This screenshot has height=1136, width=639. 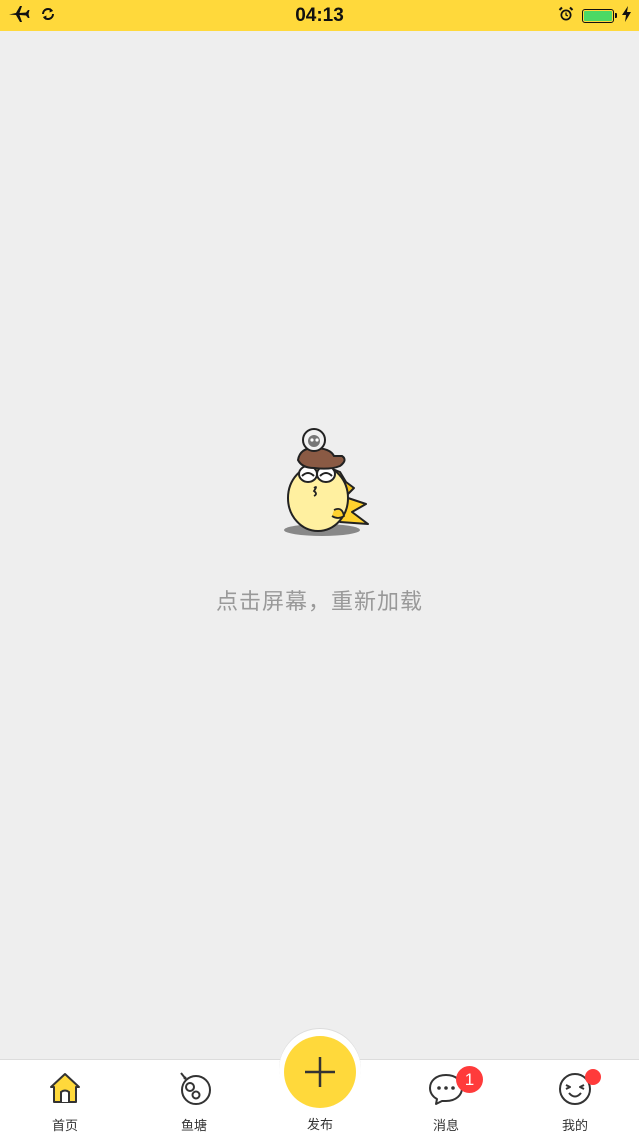 What do you see at coordinates (319, 1125) in the screenshot?
I see `tab-label-publish: 发布` at bounding box center [319, 1125].